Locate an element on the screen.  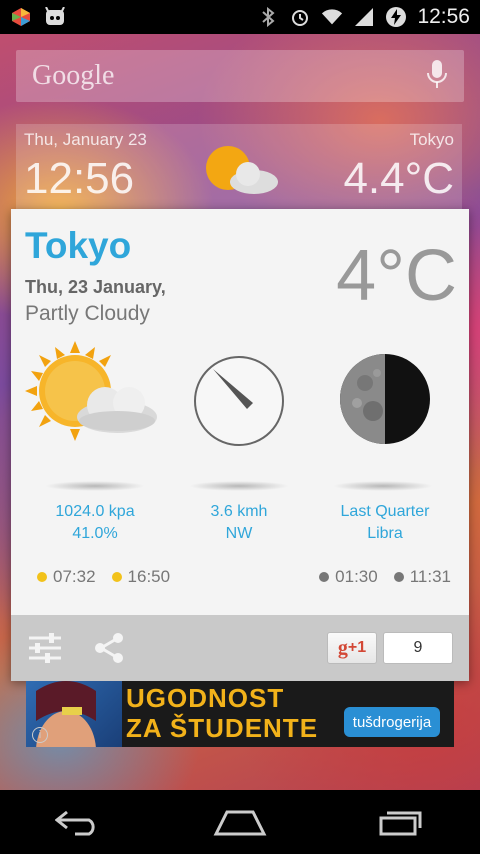
battery-charging-icon is located at coordinates (396, 17).